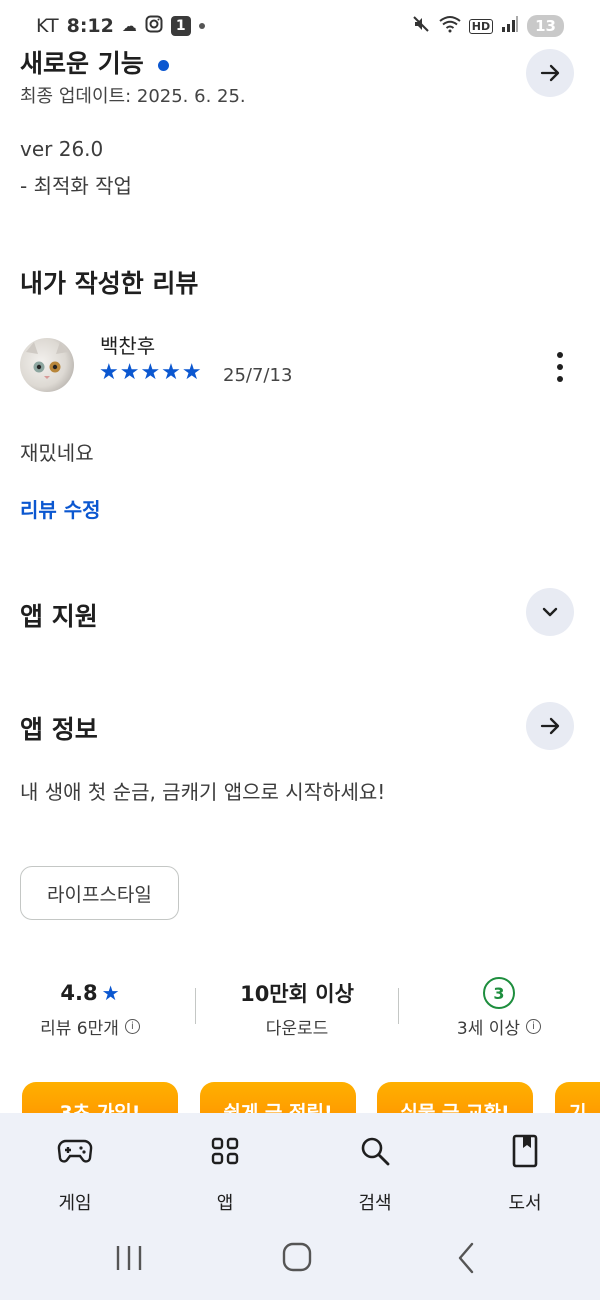  I want to click on more-vert-icon, so click(560, 367).